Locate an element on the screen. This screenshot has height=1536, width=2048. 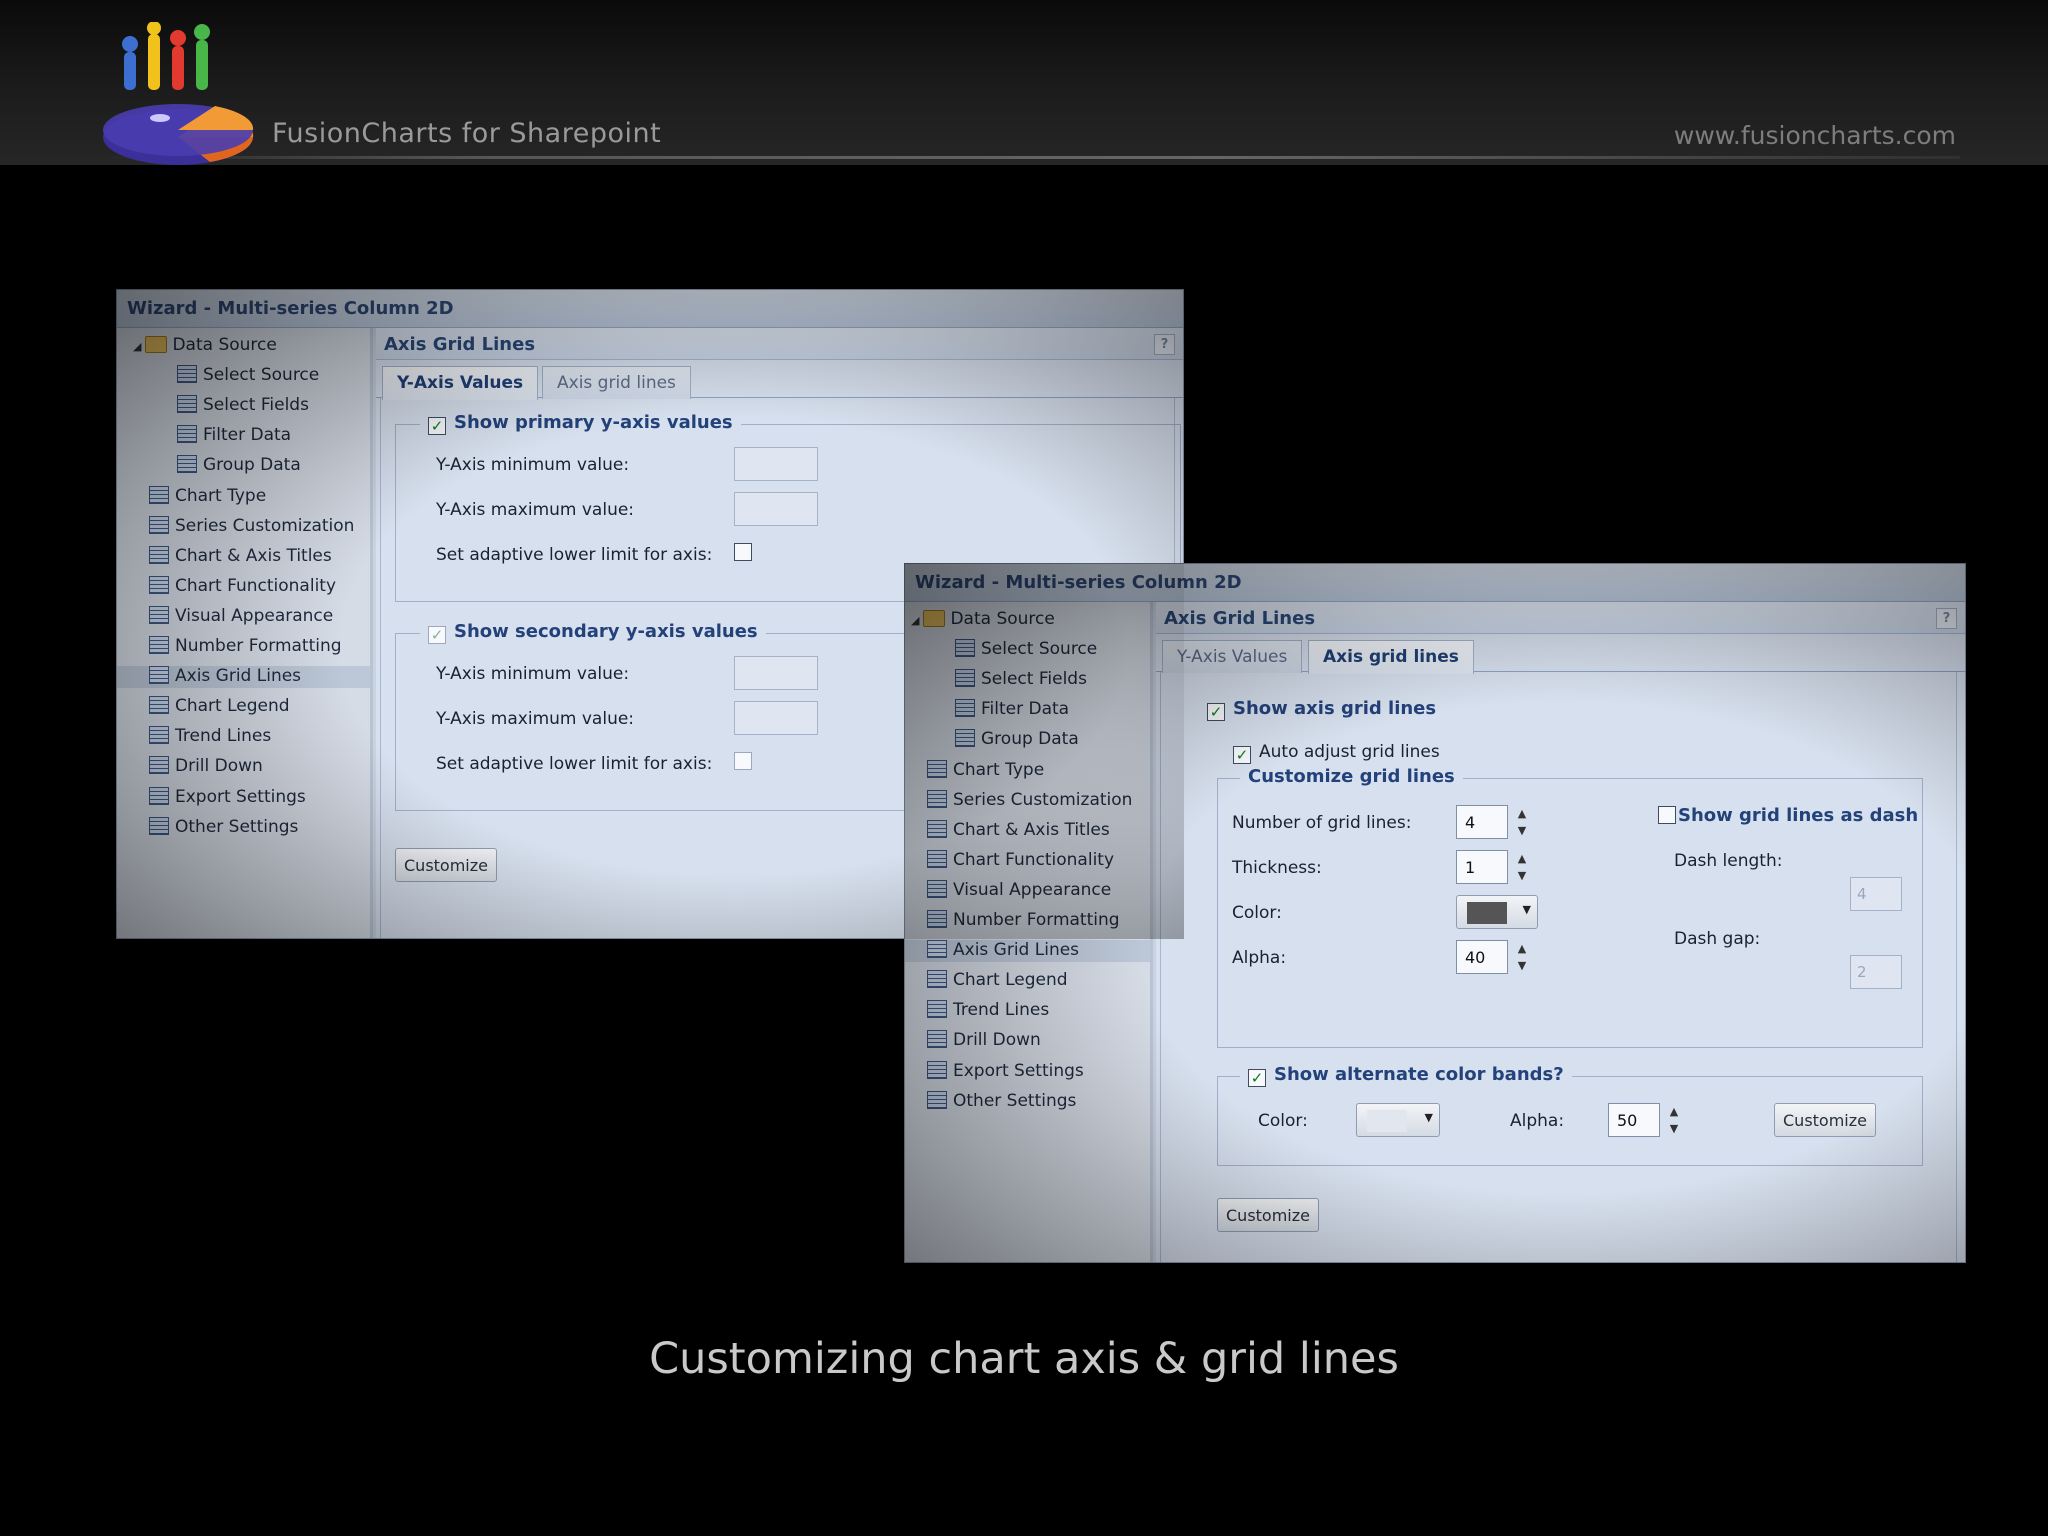
sidebar-item-label: Chart & Axis Titles is located at coordinates (1031, 829).